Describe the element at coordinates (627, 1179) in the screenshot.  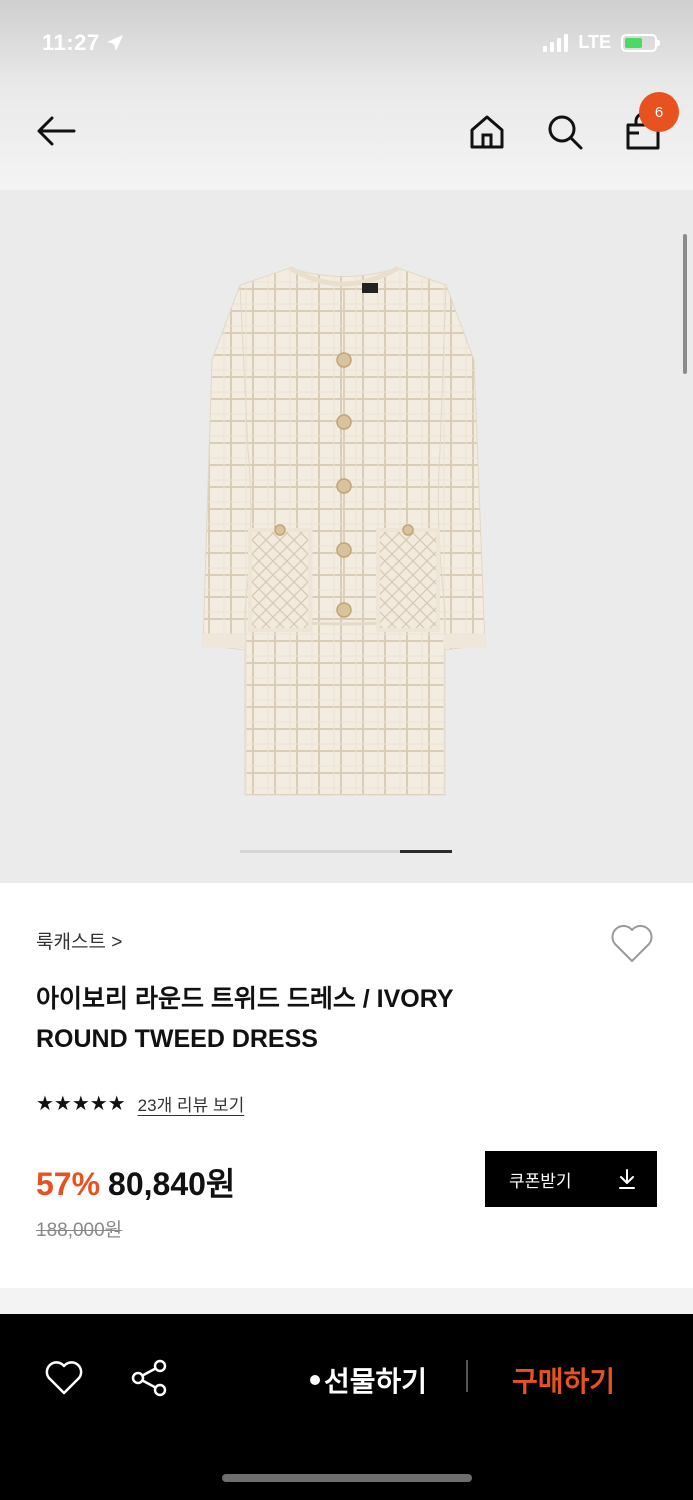
I see `download-icon` at that location.